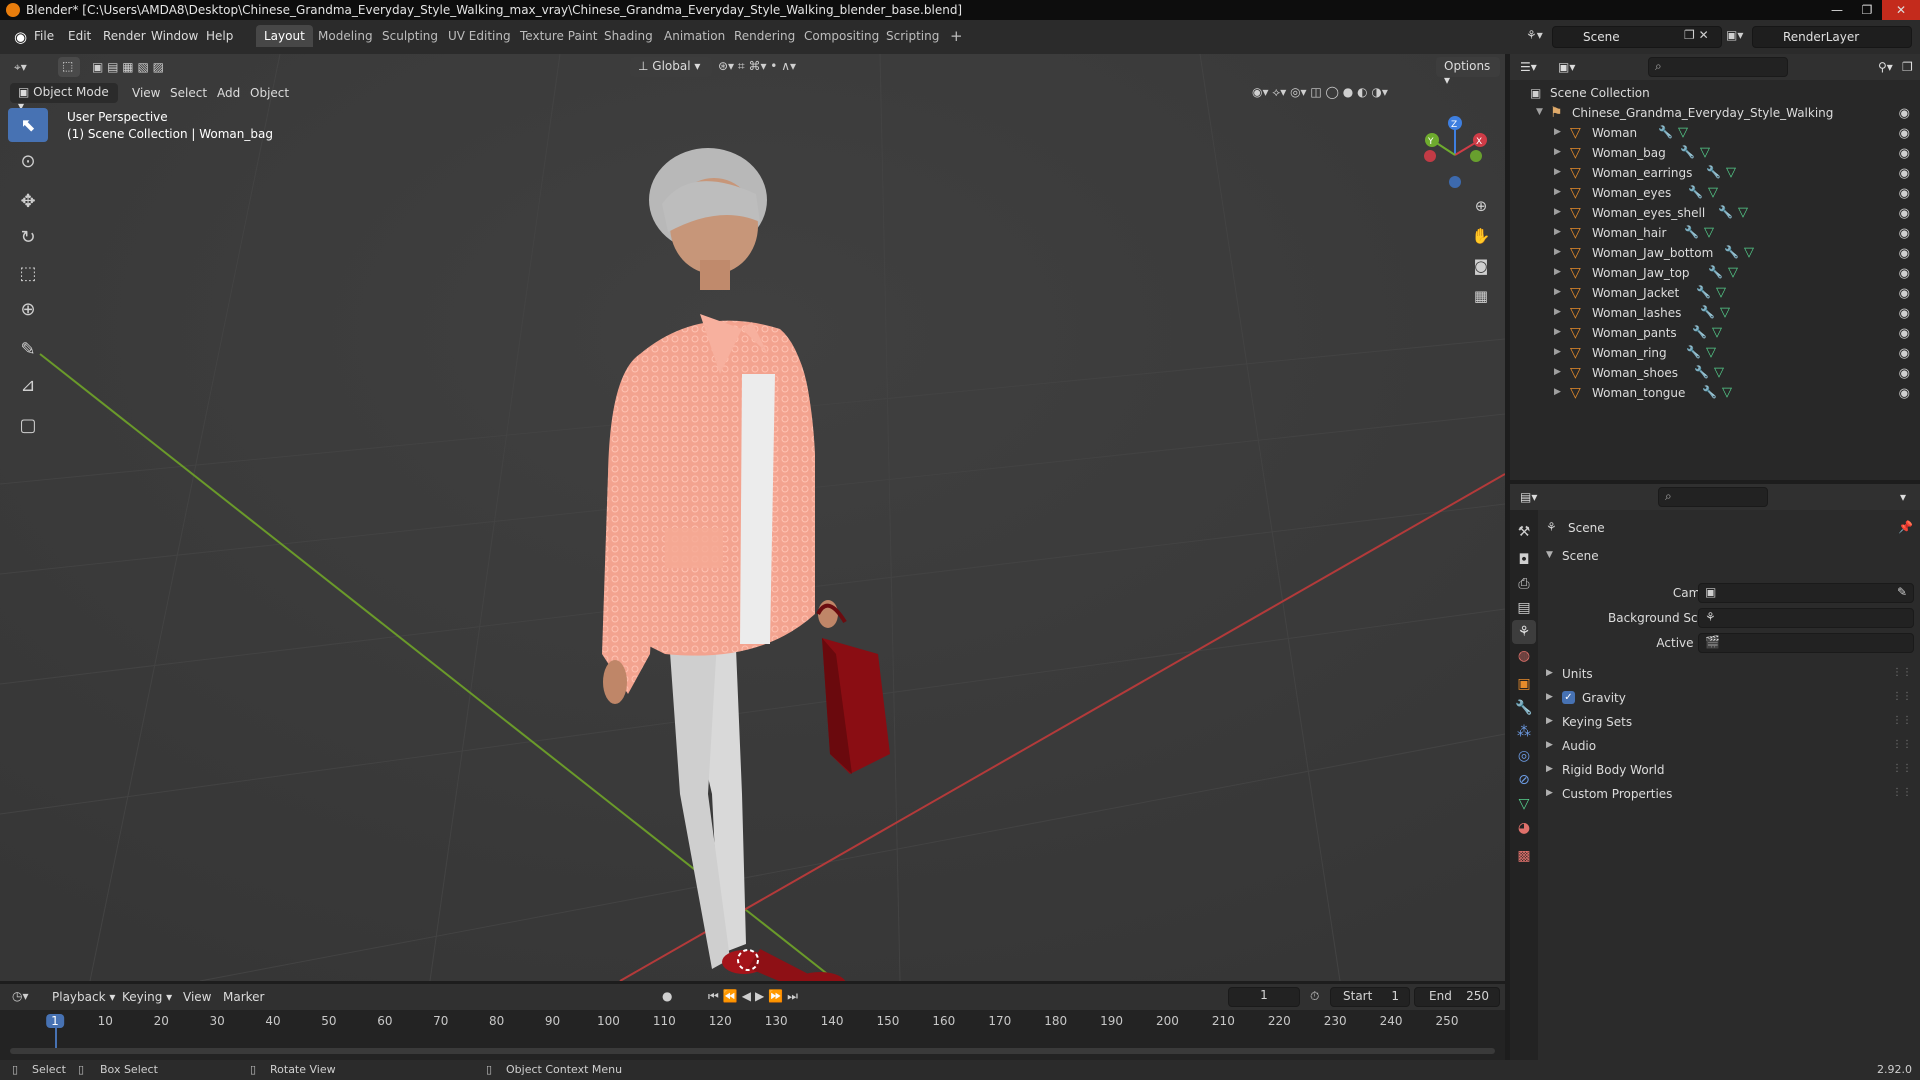  I want to click on panel-row: ▶ Keying Sets ⋮⋮, so click(1729, 723).